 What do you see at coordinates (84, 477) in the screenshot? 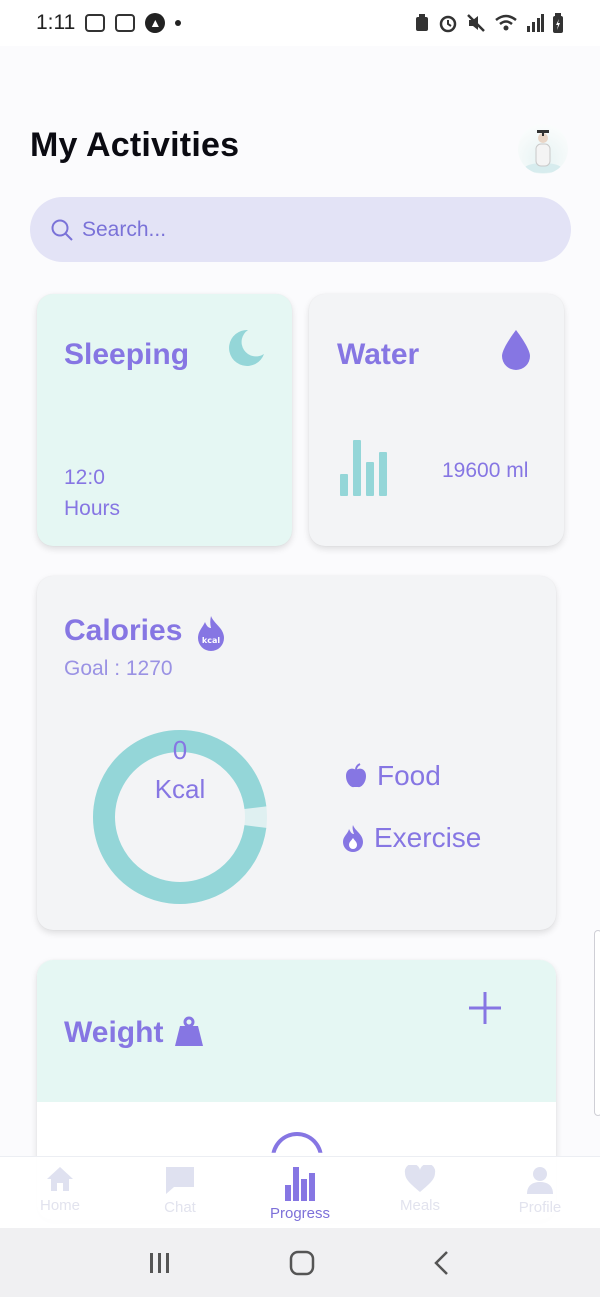
I see `sleeping-value: 12:0` at bounding box center [84, 477].